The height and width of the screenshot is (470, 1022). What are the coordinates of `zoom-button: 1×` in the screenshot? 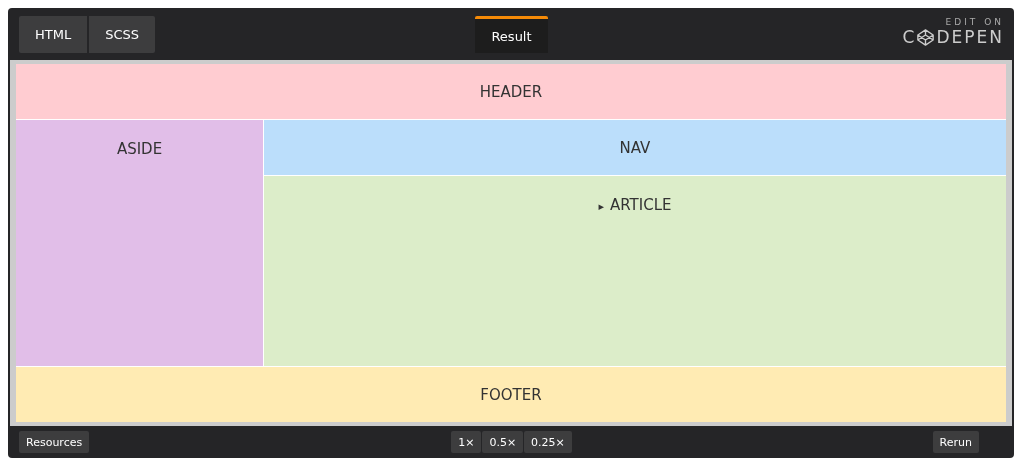 It's located at (466, 442).